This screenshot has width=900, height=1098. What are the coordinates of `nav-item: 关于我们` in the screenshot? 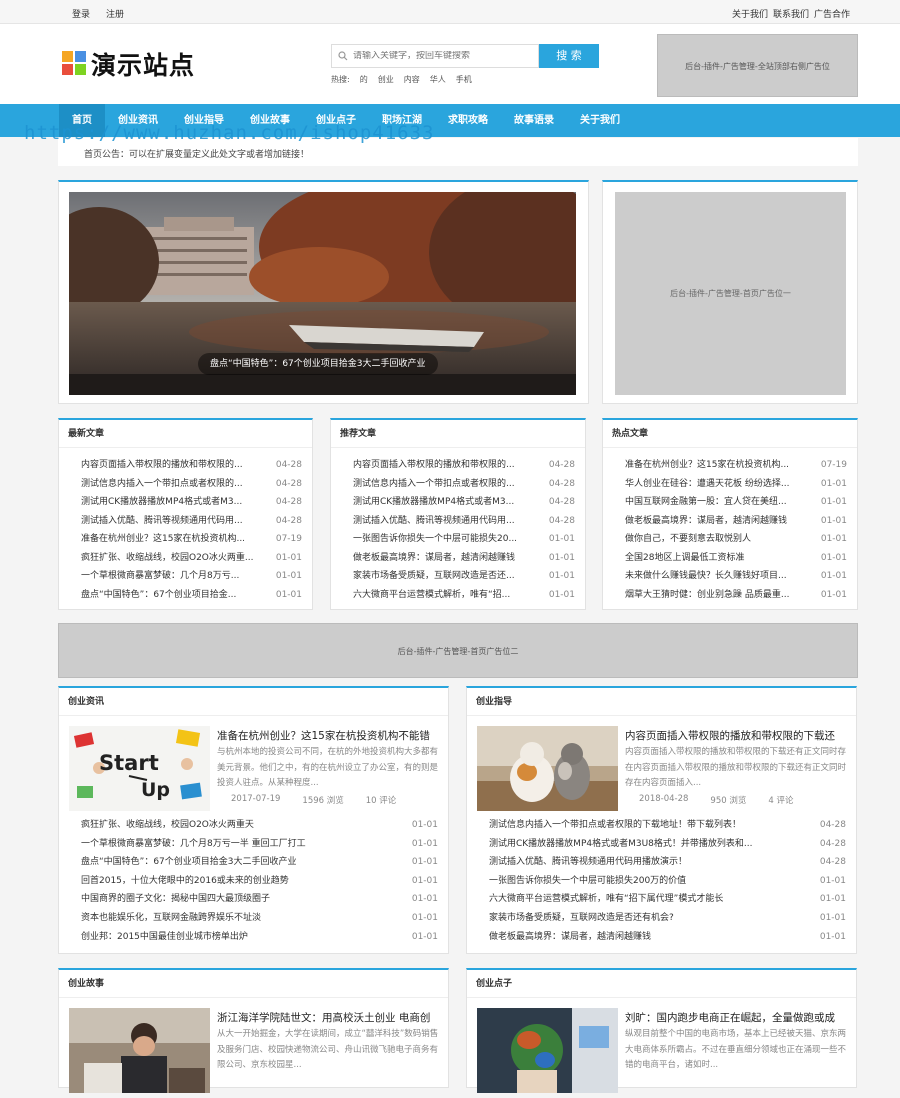 It's located at (600, 120).